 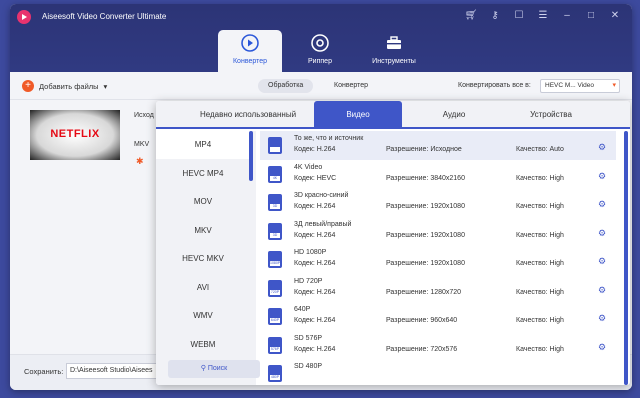 What do you see at coordinates (308, 366) in the screenshot?
I see `preset-name: SD 480P` at bounding box center [308, 366].